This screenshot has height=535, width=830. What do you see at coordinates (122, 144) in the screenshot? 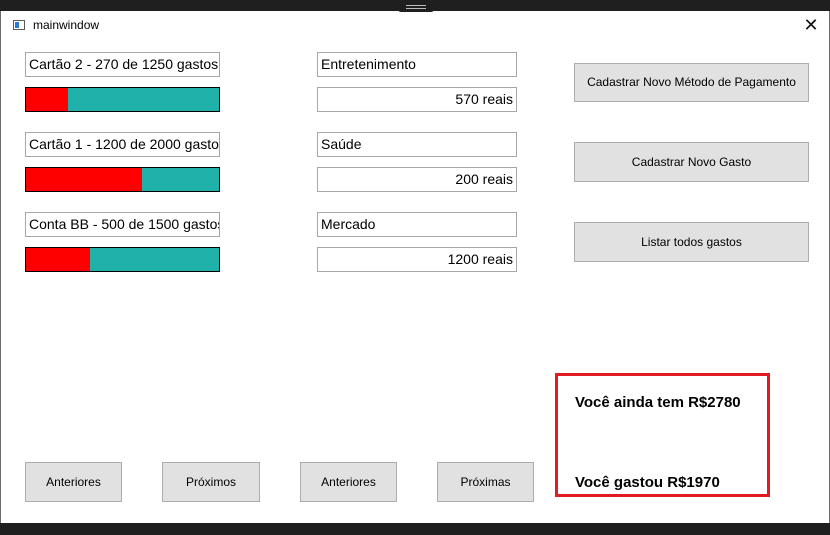
I see `payment-method-label-2: Cartão 1 - 1200 de 2000 gastos` at bounding box center [122, 144].